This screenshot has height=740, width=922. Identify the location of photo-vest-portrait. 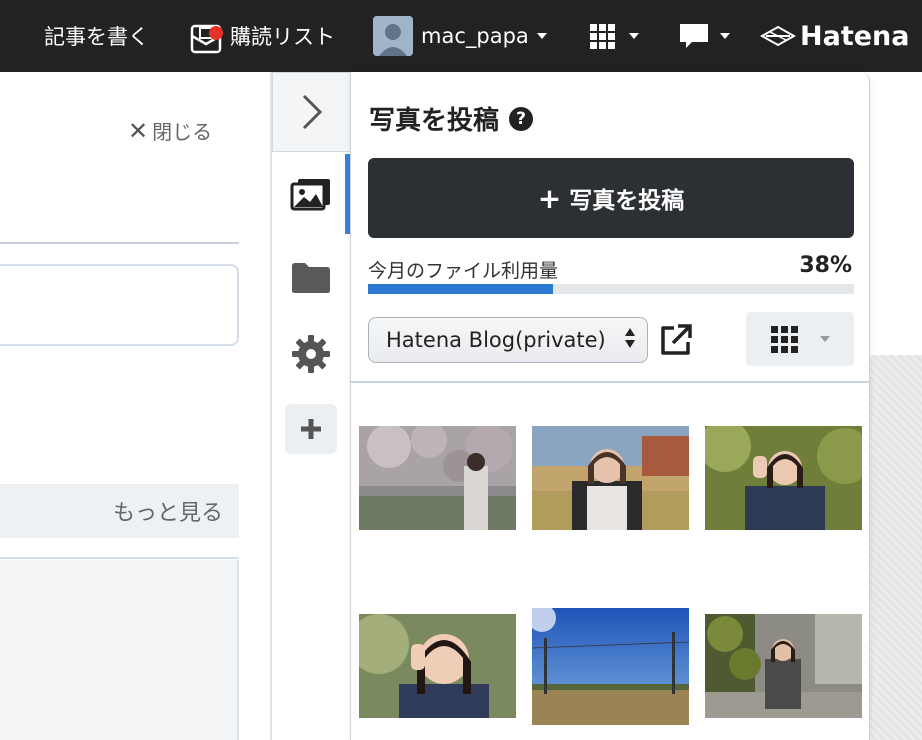
(610, 478).